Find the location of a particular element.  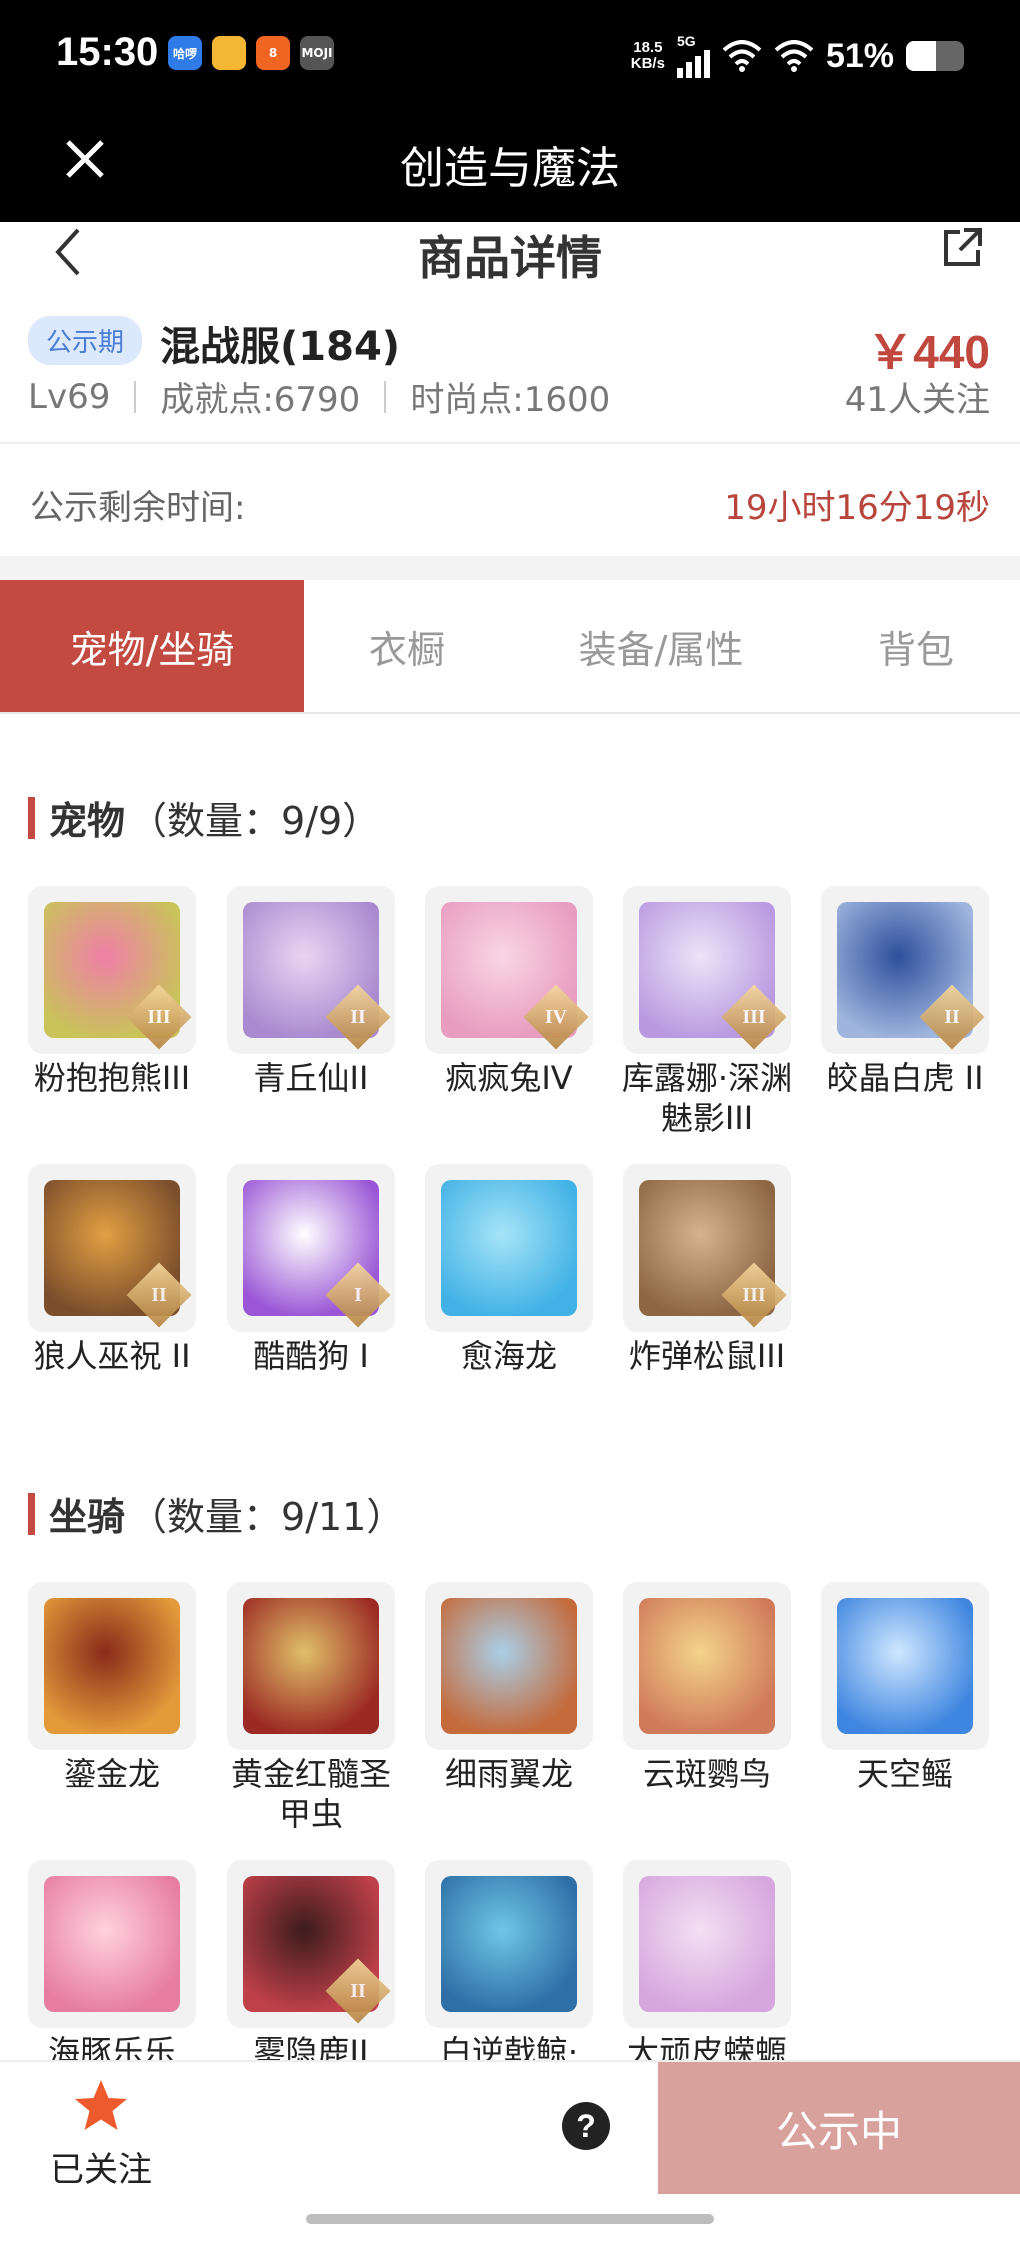

network-type: 5G is located at coordinates (686, 41).